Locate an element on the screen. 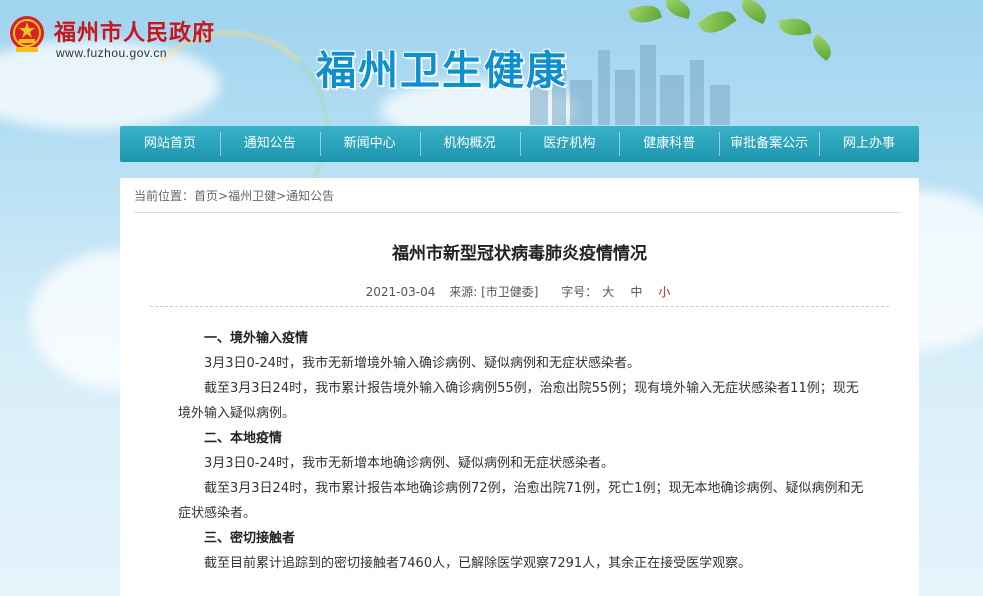 The height and width of the screenshot is (596, 983). section-heading: 三、密切接触者 is located at coordinates (250, 538).